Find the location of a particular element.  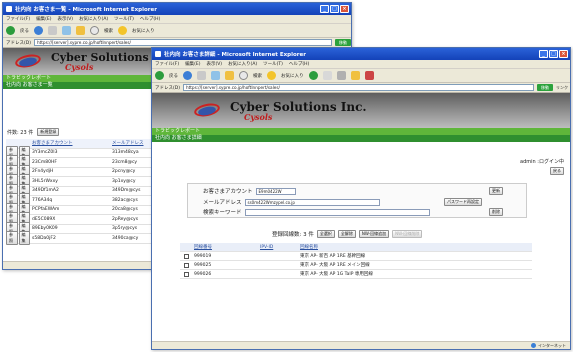

mail-icon is located at coordinates (327, 75).